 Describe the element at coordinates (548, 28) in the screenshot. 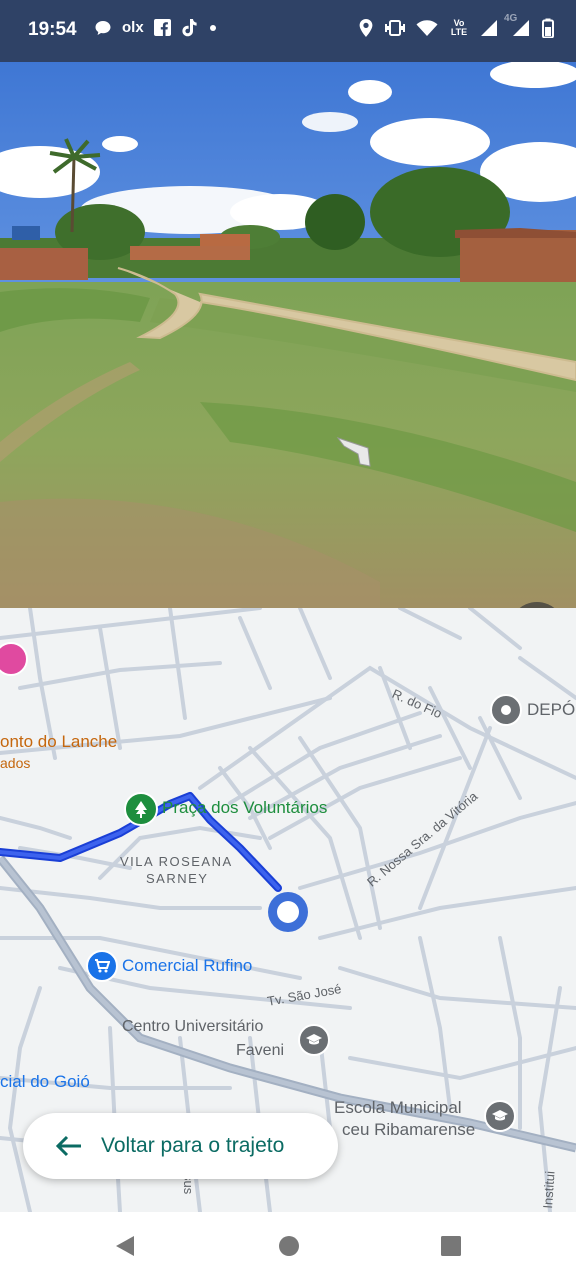

I see `battery-icon` at that location.